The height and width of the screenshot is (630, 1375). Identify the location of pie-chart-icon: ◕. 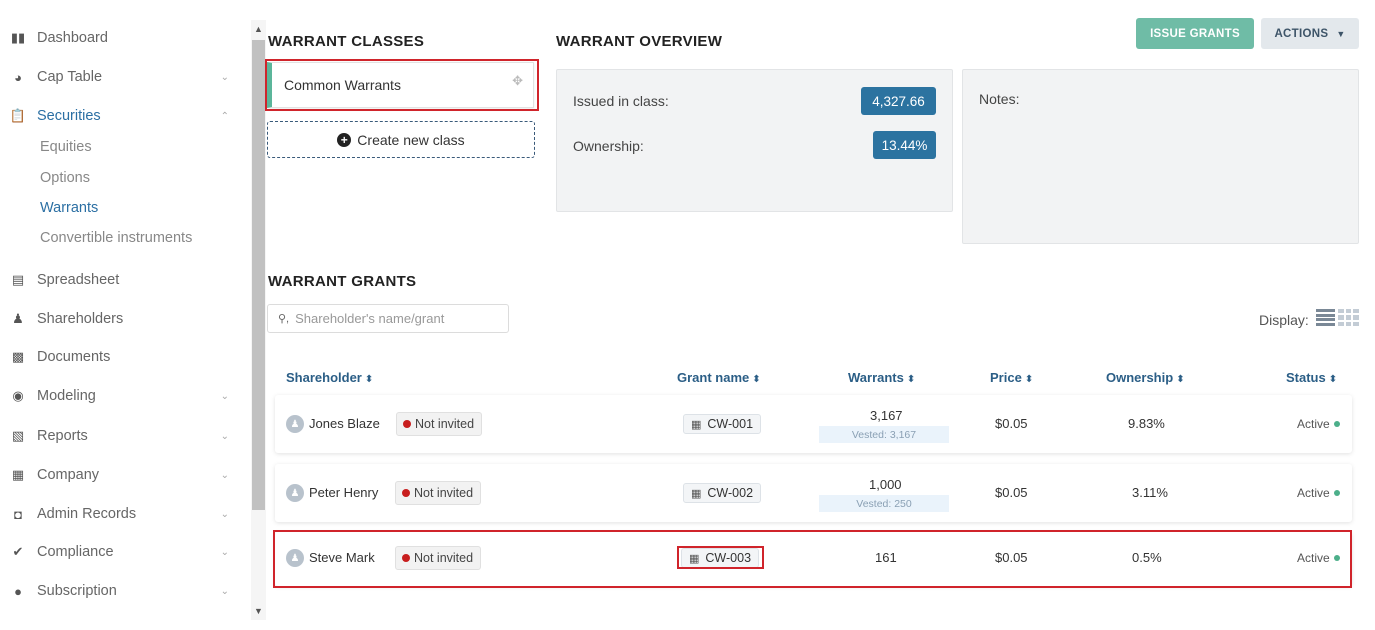
(18, 77).